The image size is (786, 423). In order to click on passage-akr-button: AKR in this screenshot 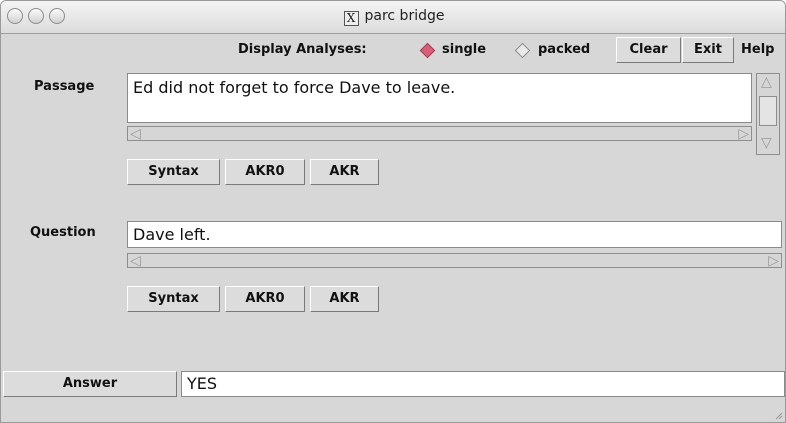, I will do `click(344, 172)`.